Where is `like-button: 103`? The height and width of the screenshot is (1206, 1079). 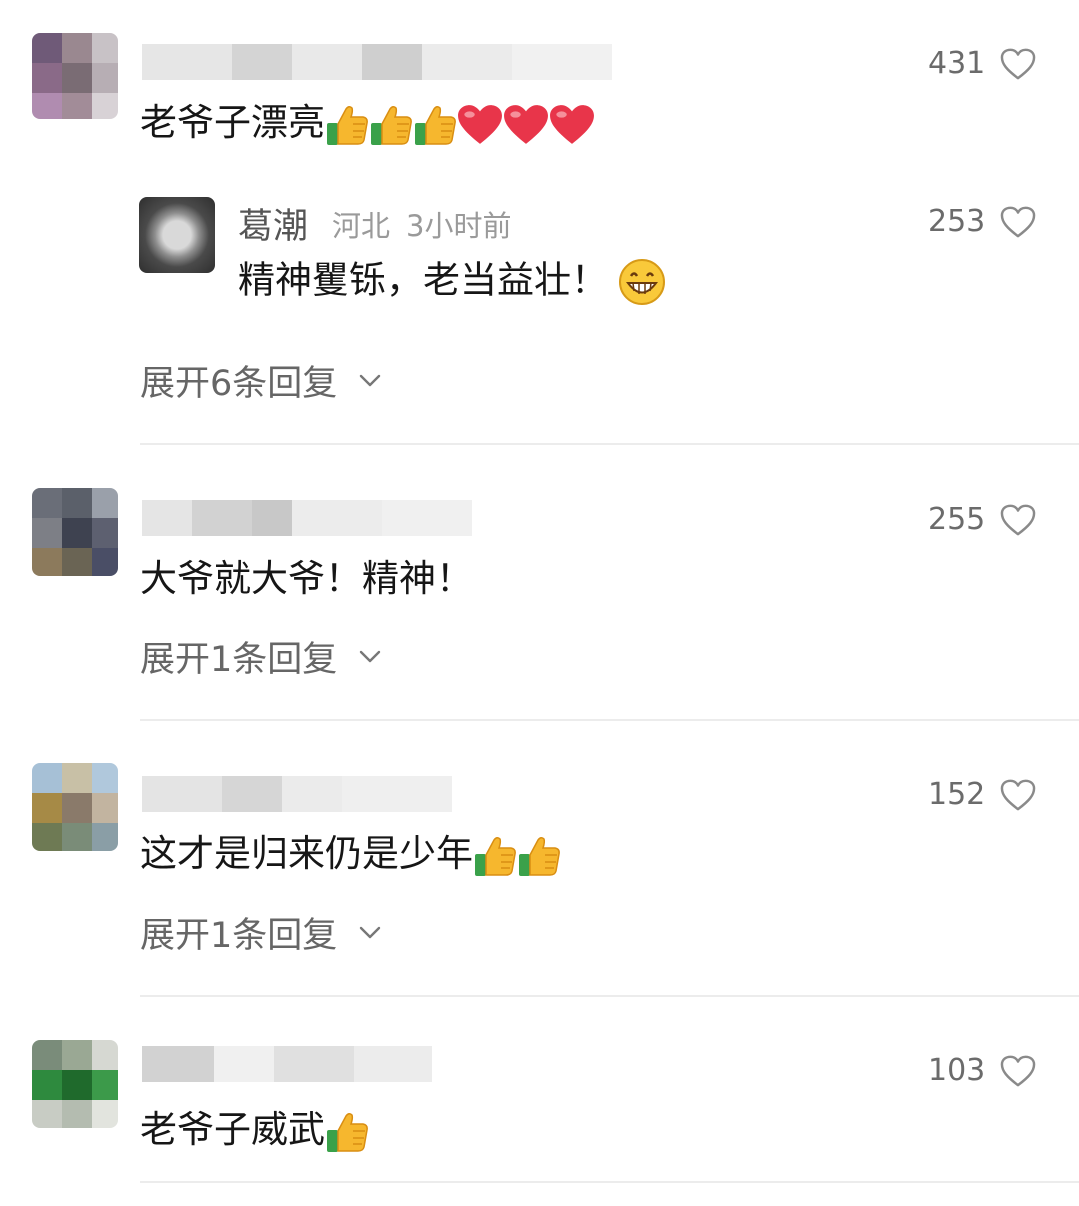 like-button: 103 is located at coordinates (982, 1070).